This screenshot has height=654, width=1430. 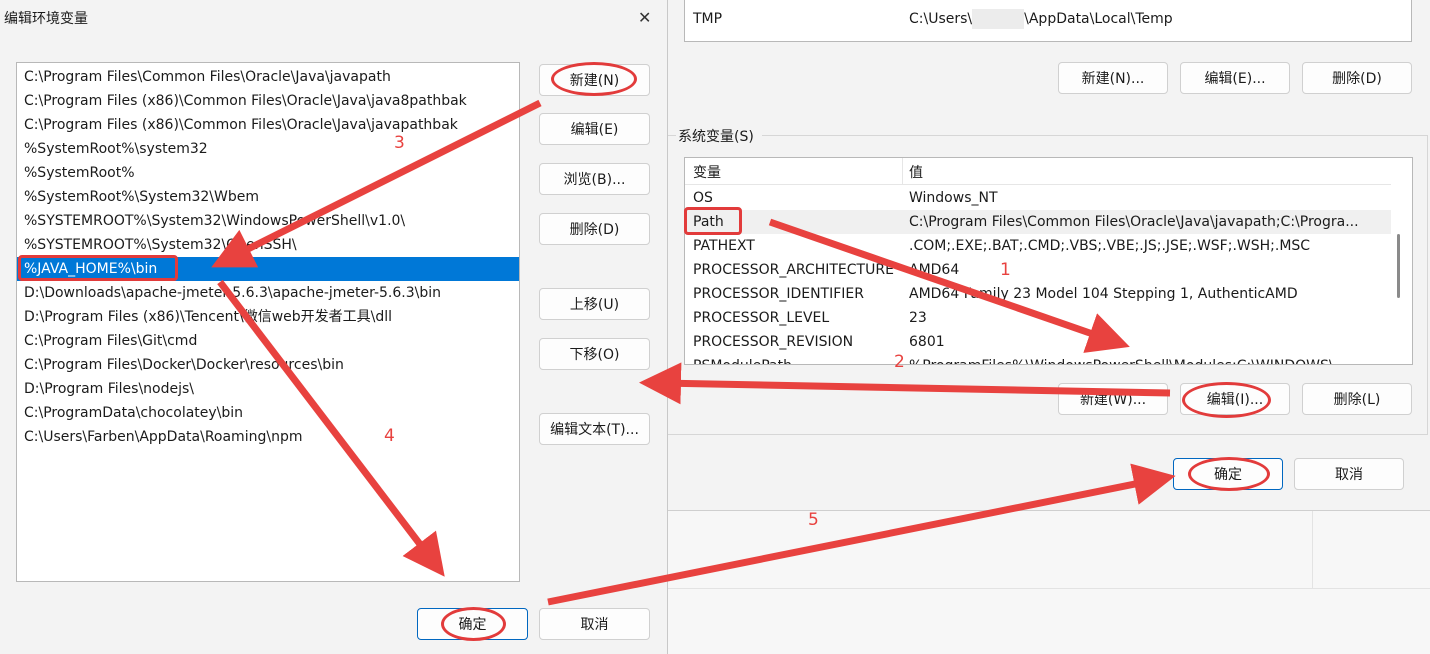 I want to click on variable-name: TMP, so click(x=708, y=19).